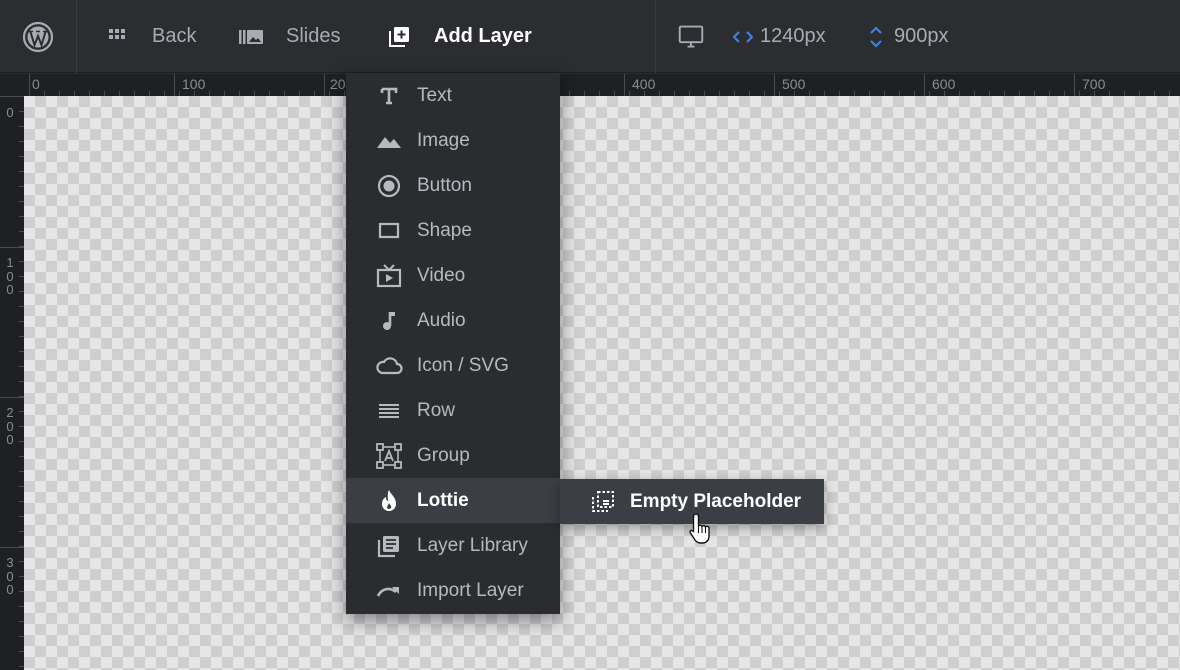 The height and width of the screenshot is (670, 1180). I want to click on rectangle-icon, so click(389, 231).